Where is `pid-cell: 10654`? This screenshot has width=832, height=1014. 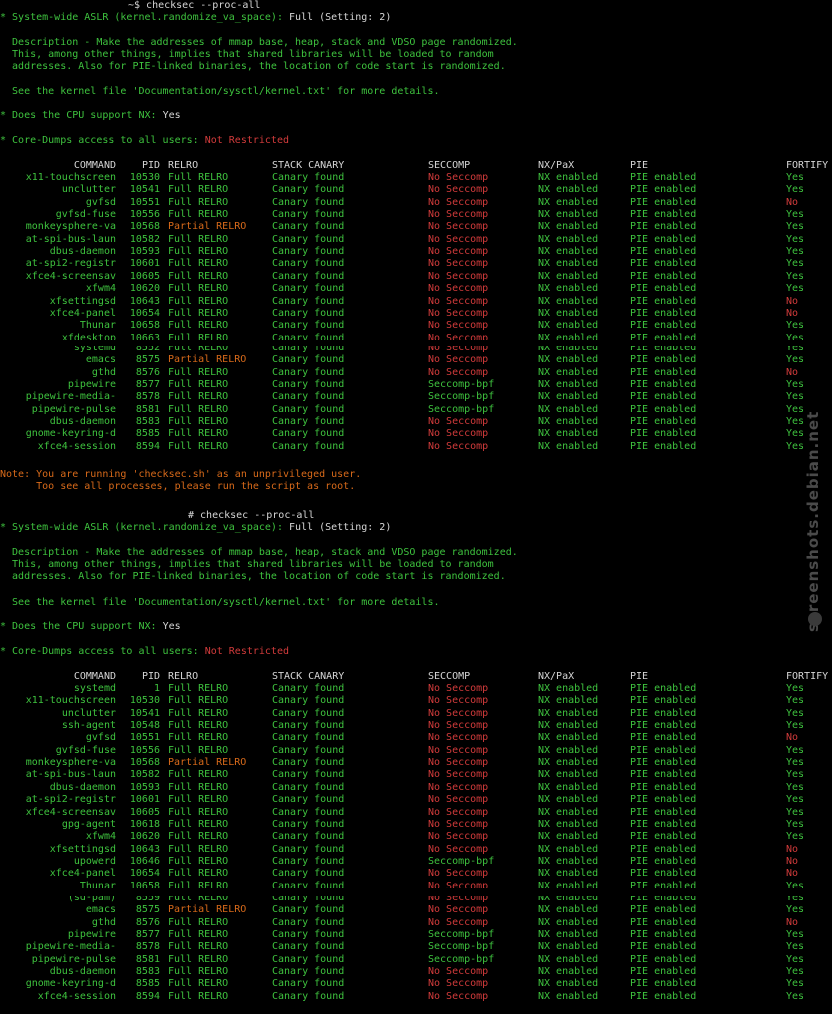 pid-cell: 10654 is located at coordinates (144, 313).